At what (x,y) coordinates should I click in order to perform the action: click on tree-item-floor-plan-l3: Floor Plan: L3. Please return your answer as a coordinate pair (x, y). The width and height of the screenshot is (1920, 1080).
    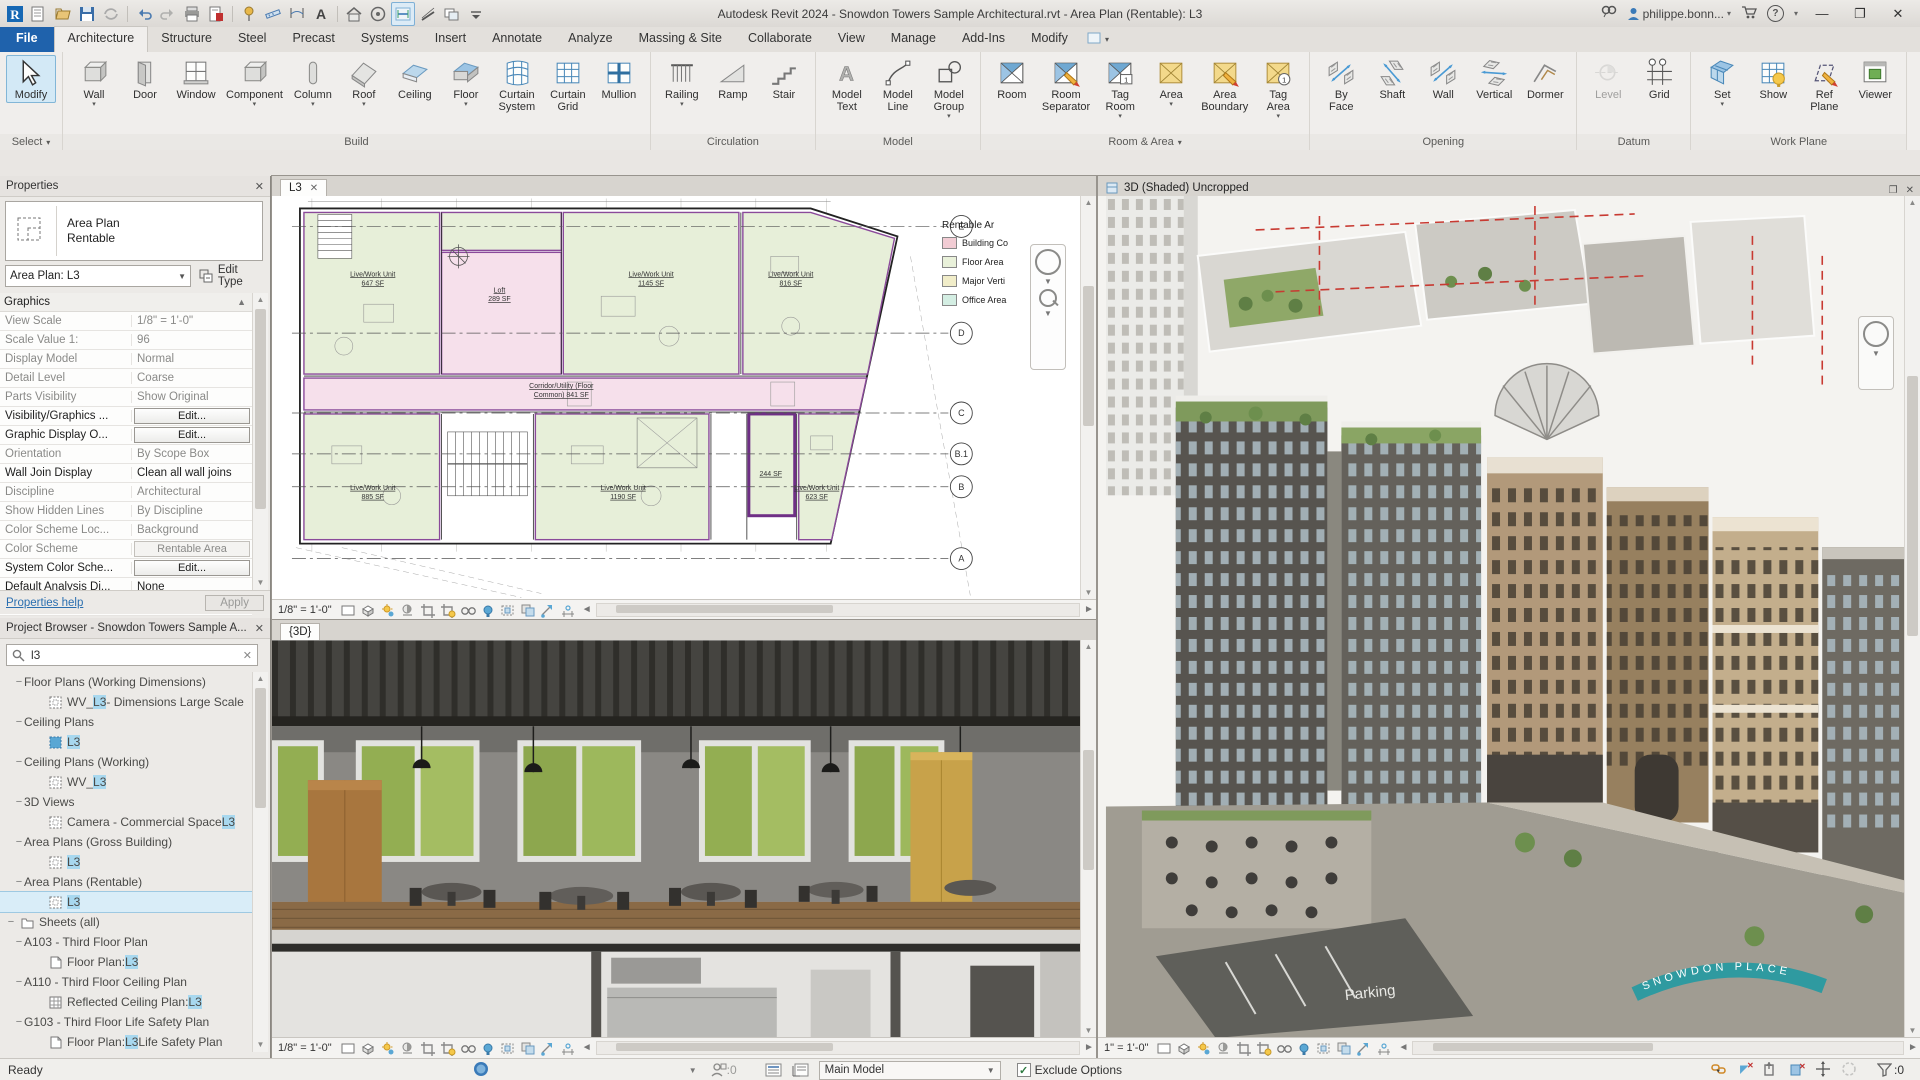
    Looking at the image, I should click on (126, 962).